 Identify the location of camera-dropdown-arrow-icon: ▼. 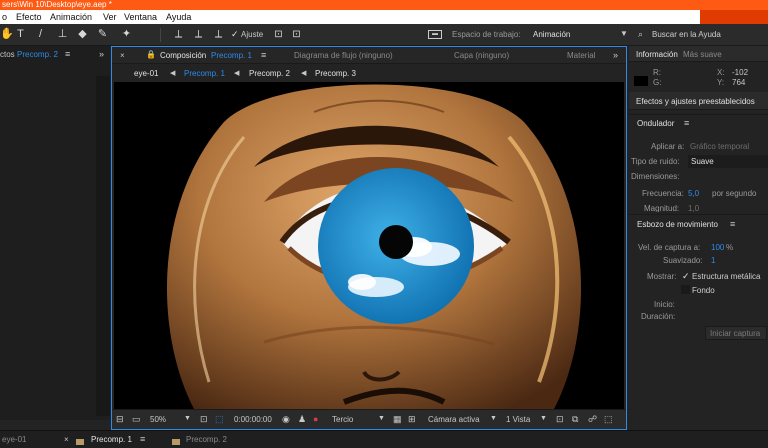
(493, 418).